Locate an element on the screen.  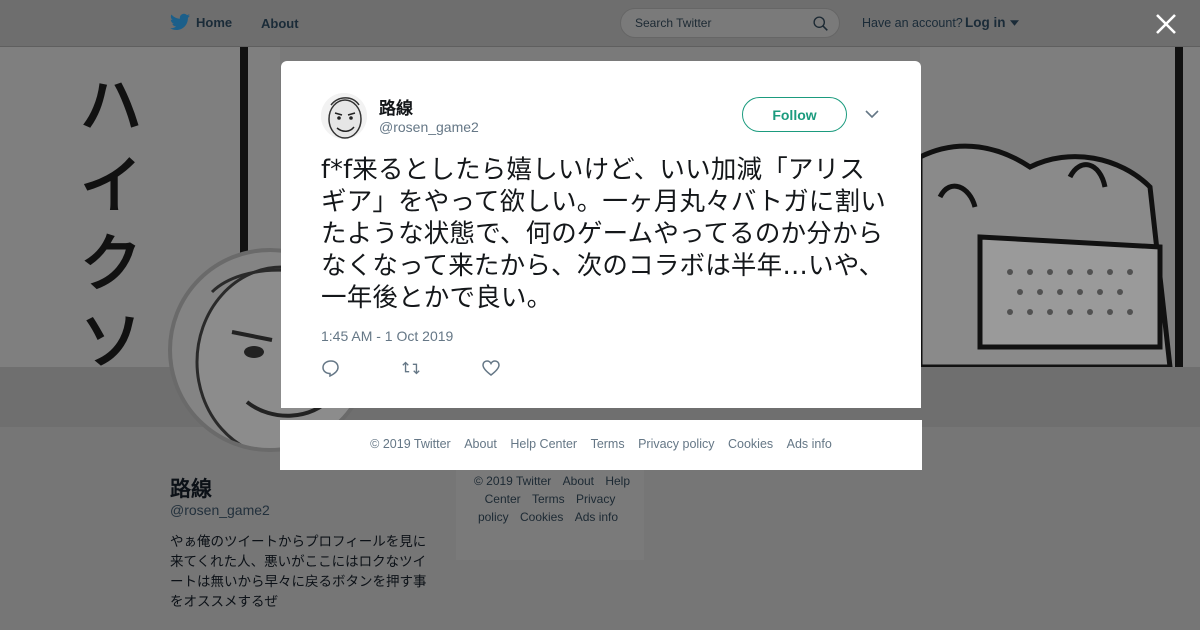
close-icon is located at coordinates (1166, 24).